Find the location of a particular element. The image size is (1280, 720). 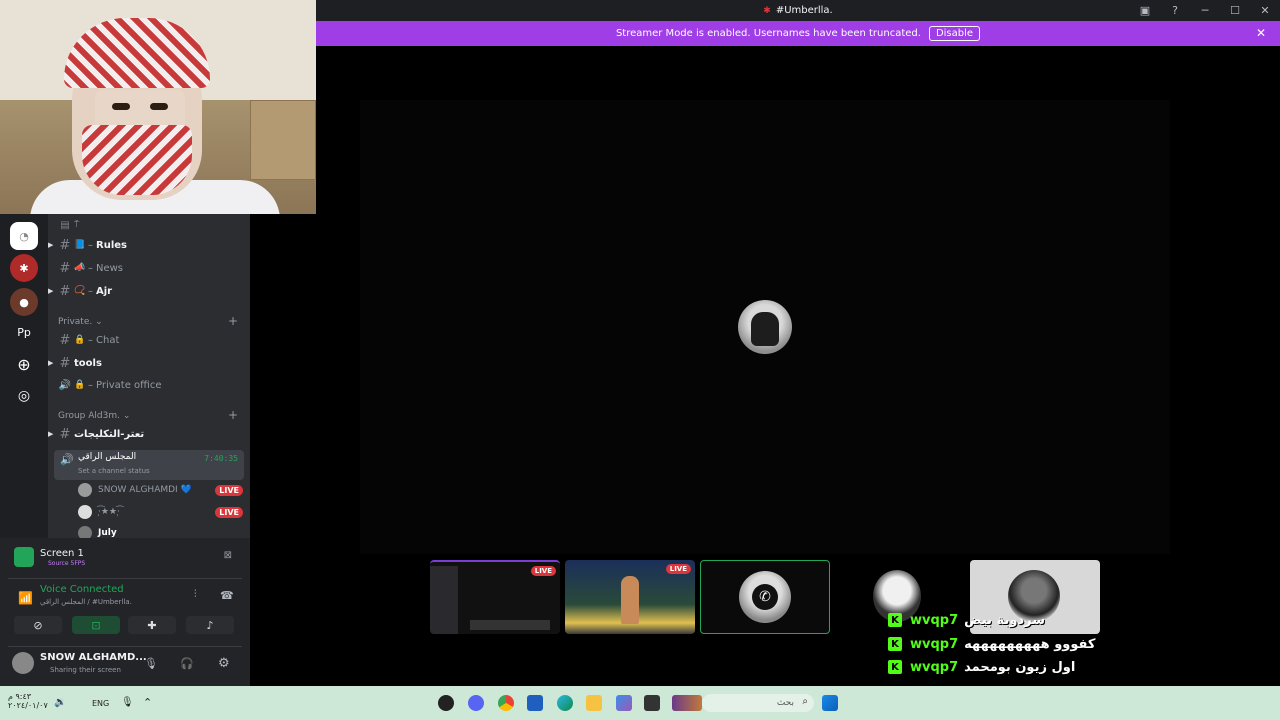

camera-button: ⊘ is located at coordinates (38, 625).